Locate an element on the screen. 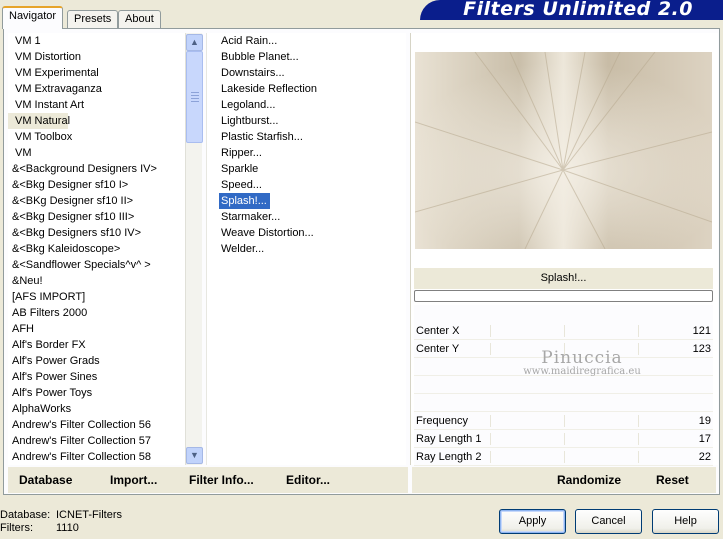 This screenshot has height=539, width=723. param-label: Ray Length 2 is located at coordinates (449, 457).